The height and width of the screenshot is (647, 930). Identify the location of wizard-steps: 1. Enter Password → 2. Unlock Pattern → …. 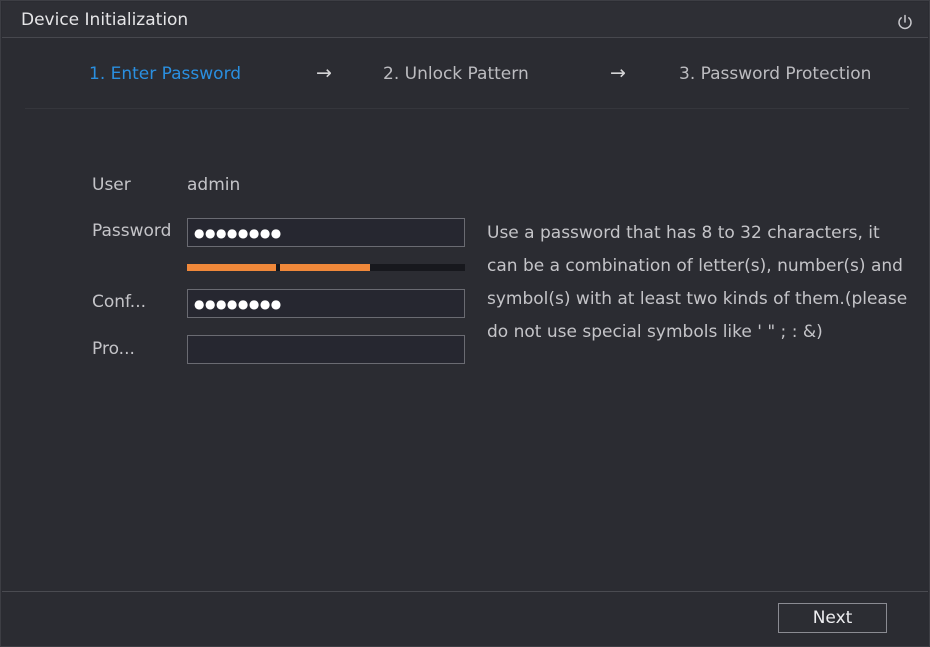
(467, 83).